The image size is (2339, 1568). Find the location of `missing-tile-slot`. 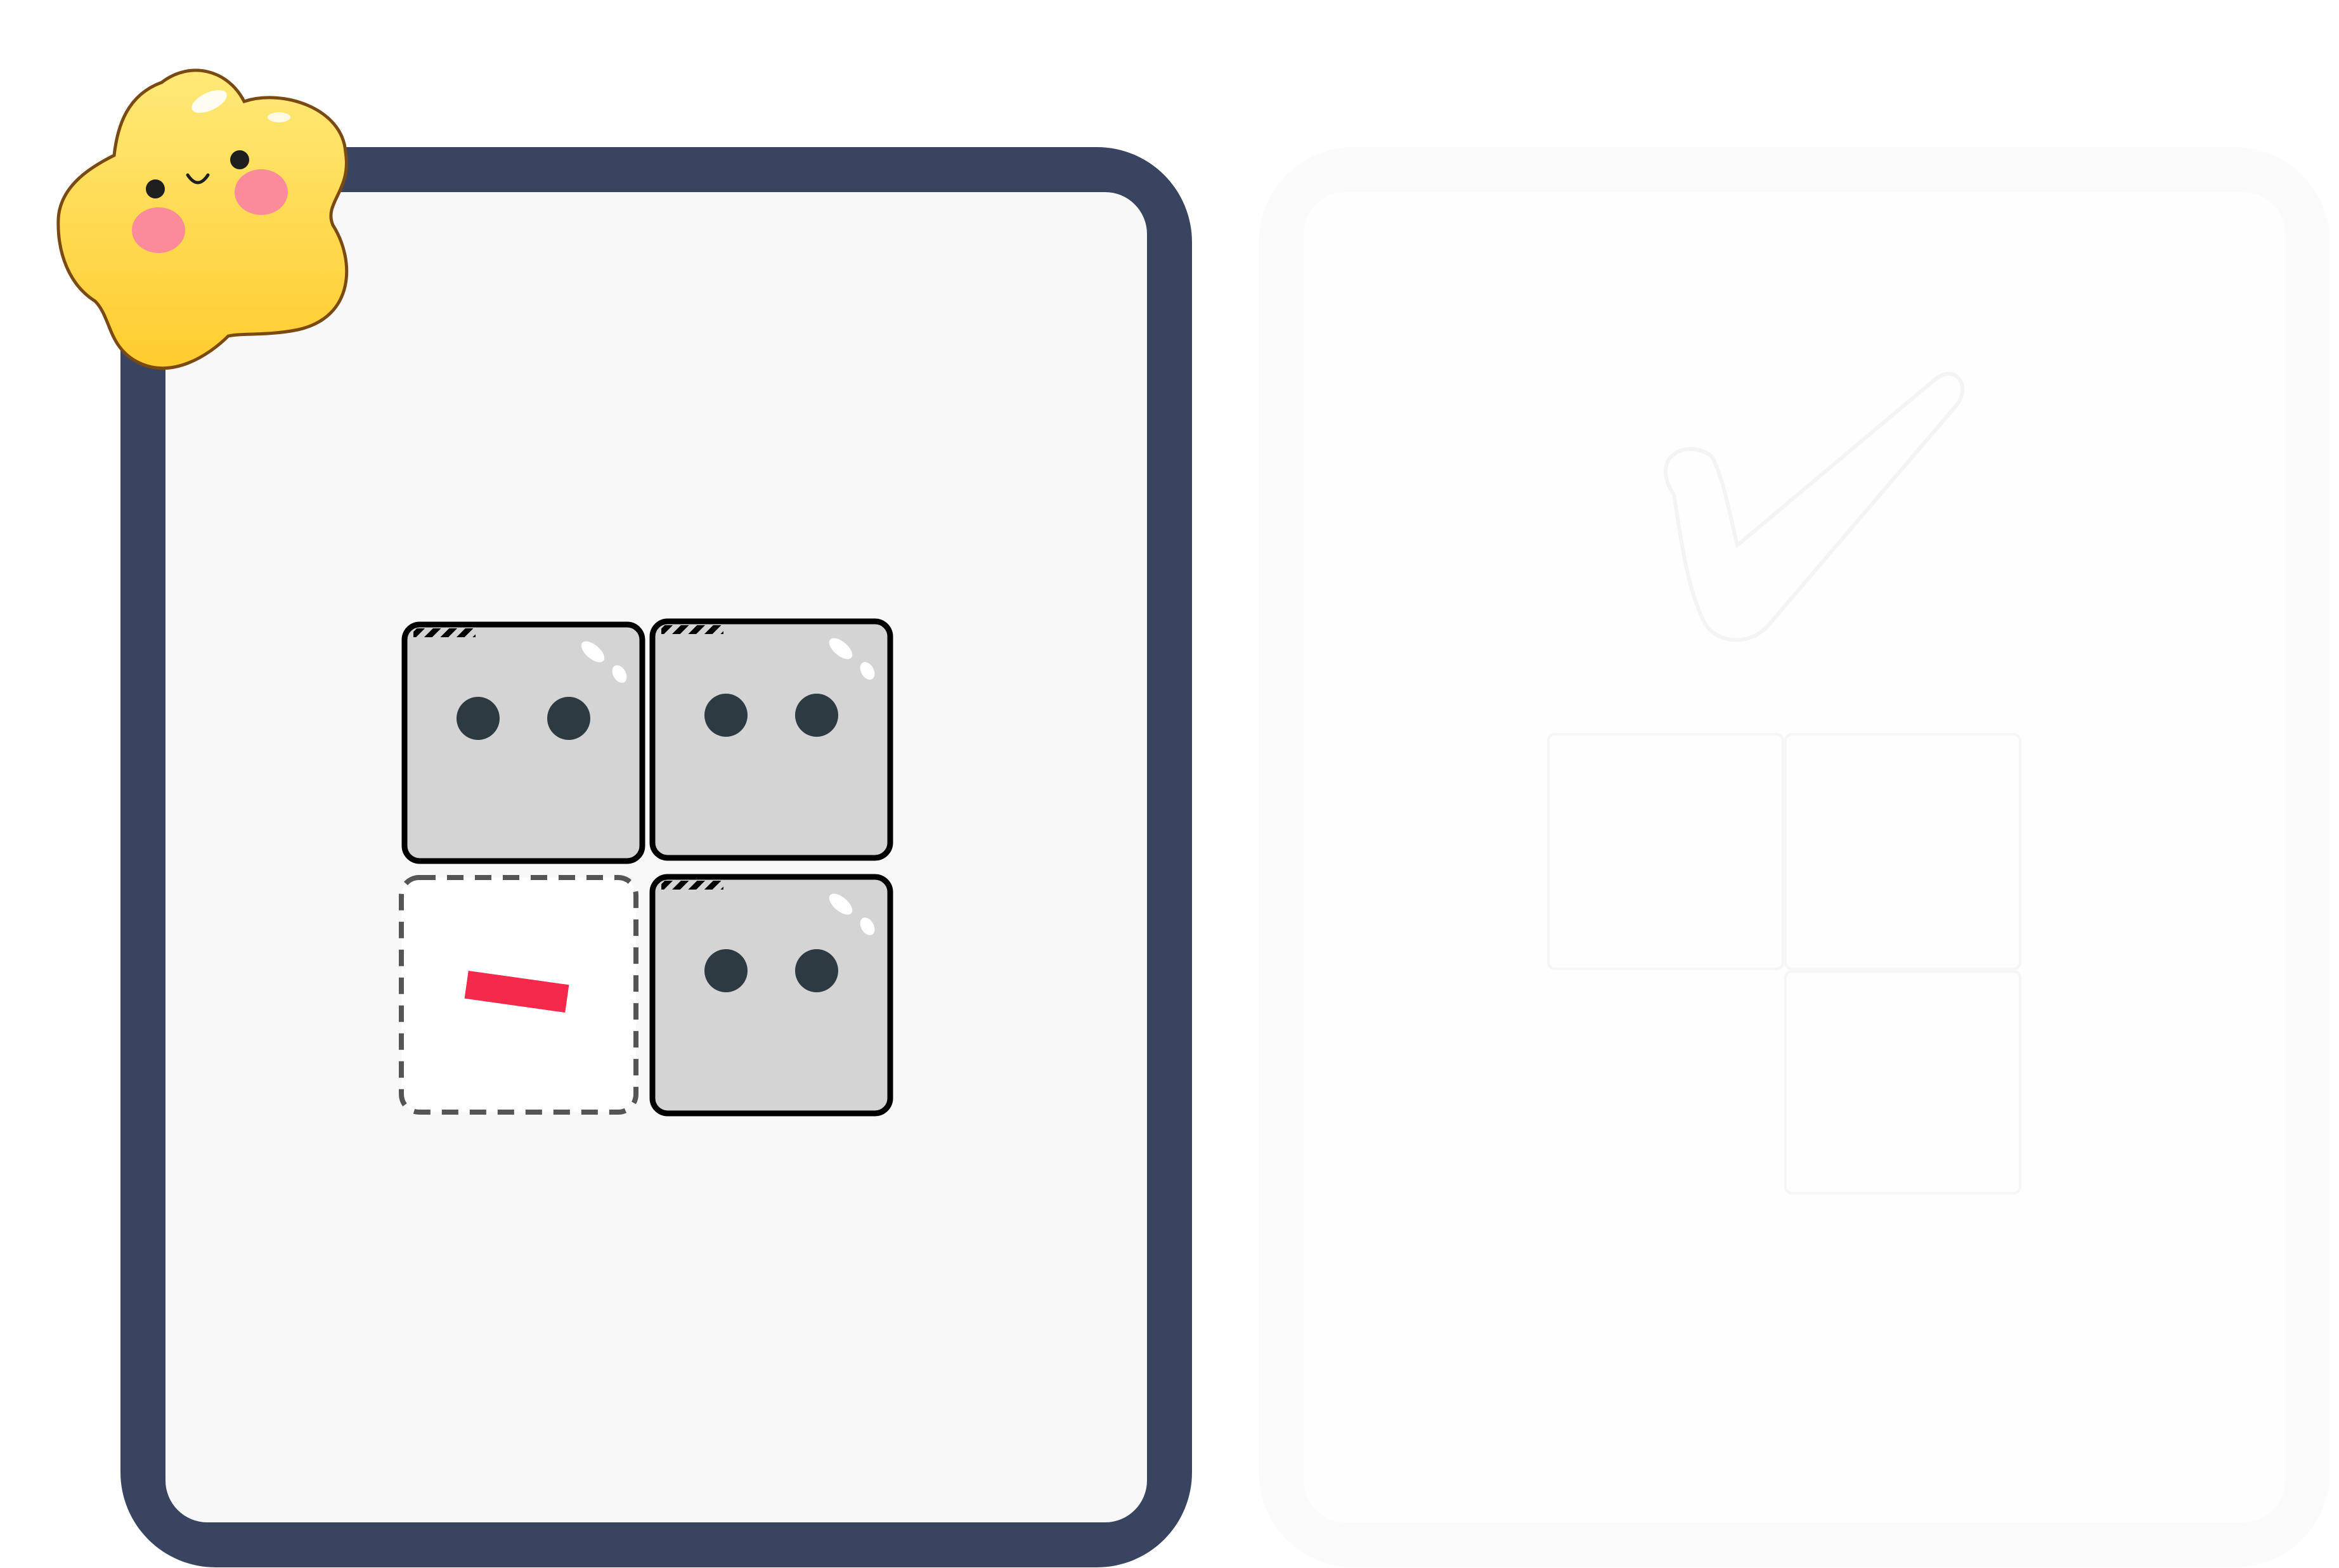

missing-tile-slot is located at coordinates (518, 995).